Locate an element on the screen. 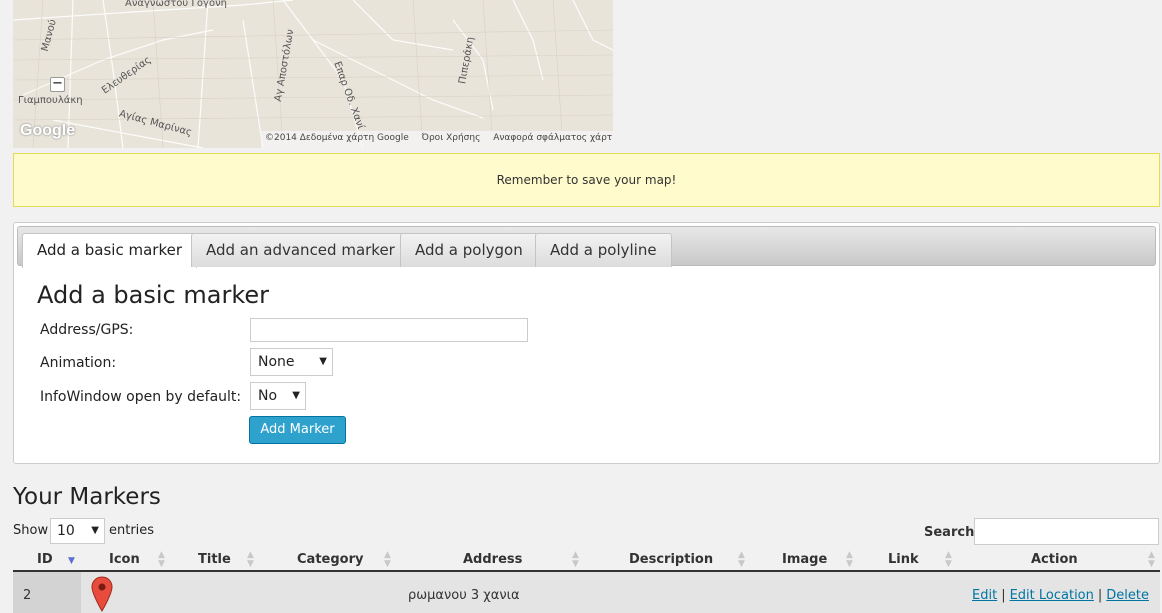 This screenshot has width=1162, height=613. map-pin-icon is located at coordinates (102, 594).